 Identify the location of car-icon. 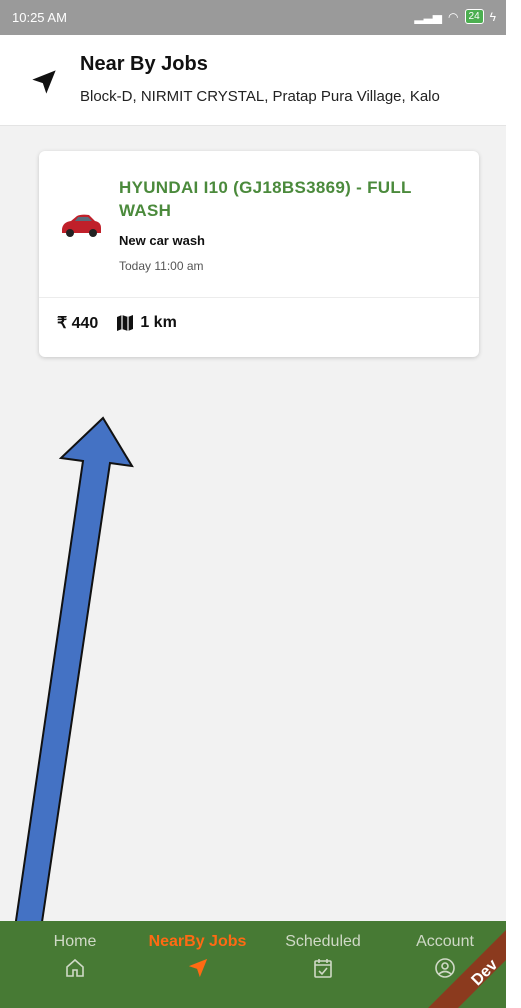
(81, 225).